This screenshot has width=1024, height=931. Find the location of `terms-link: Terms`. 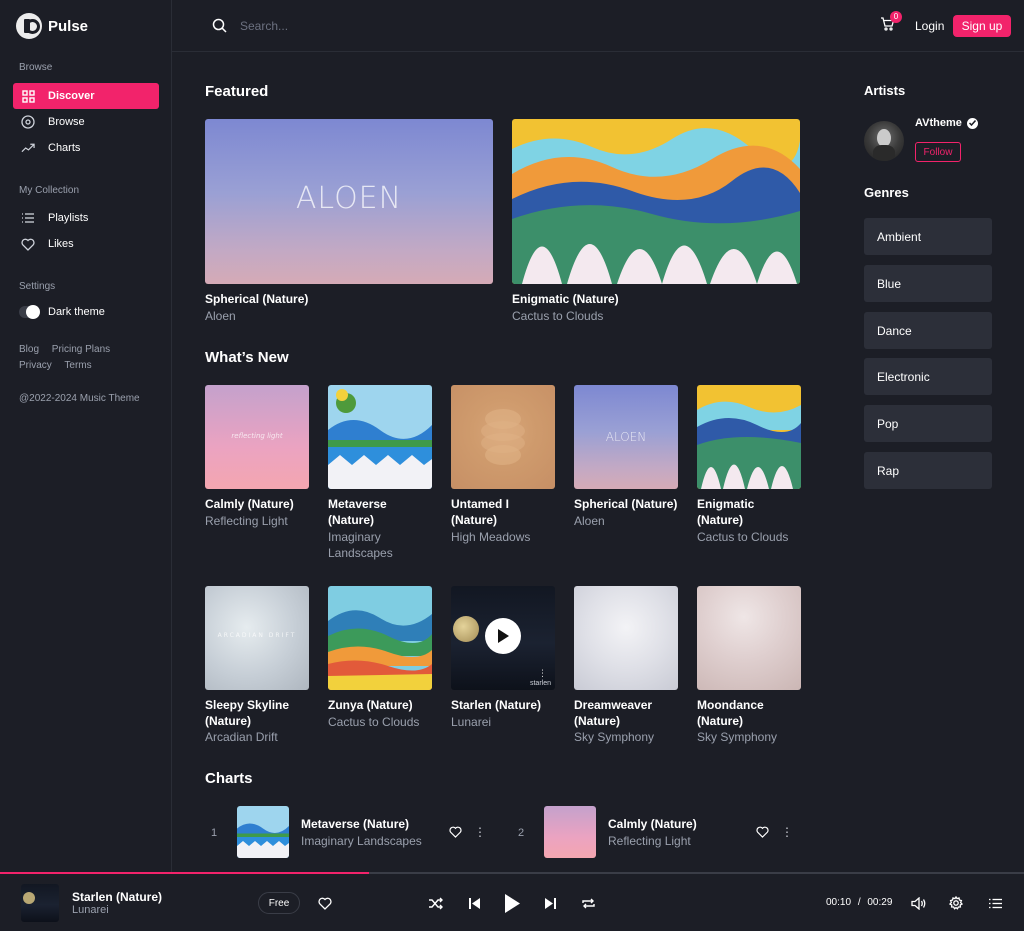

terms-link: Terms is located at coordinates (77, 365).